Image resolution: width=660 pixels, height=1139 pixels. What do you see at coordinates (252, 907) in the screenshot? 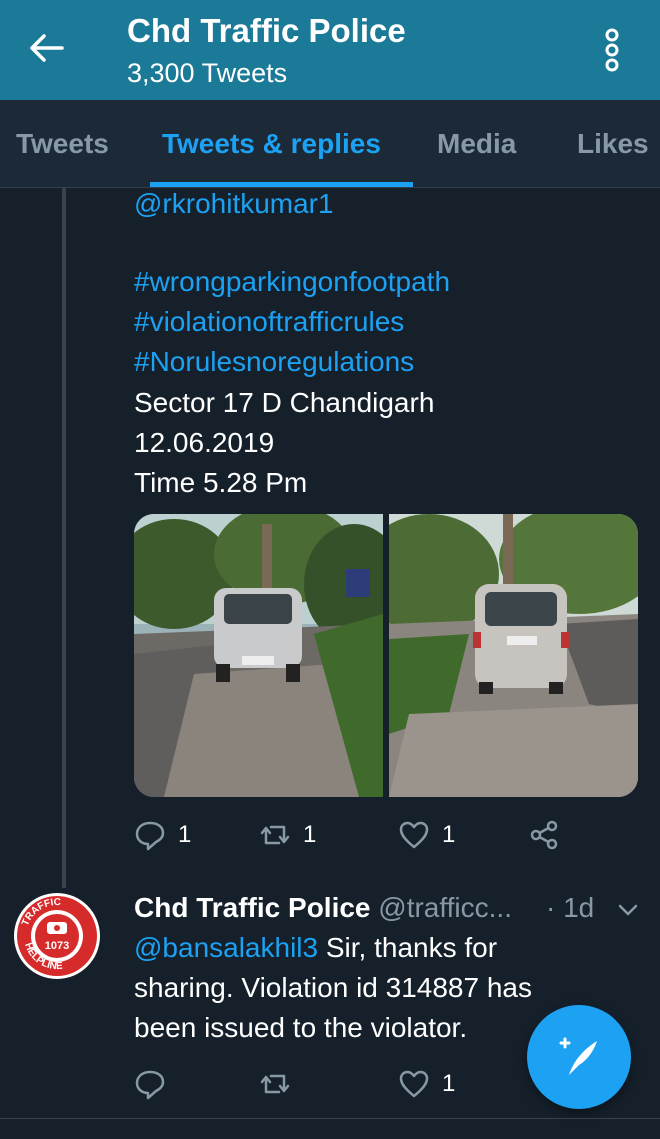
I see `author-name: Chd Traffic Police` at bounding box center [252, 907].